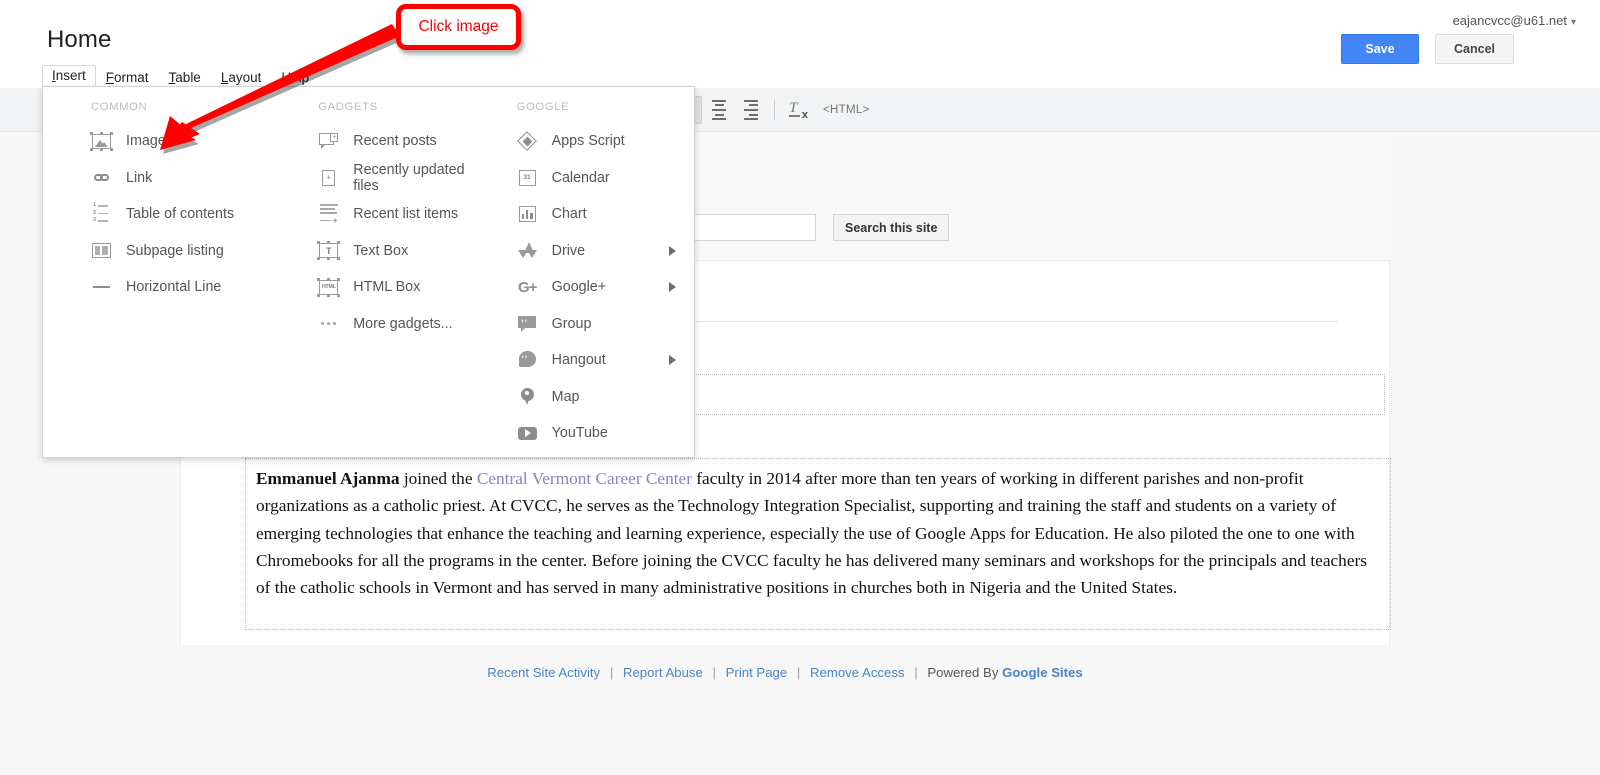  Describe the element at coordinates (846, 110) in the screenshot. I see `html-source-button: <HTML>` at that location.